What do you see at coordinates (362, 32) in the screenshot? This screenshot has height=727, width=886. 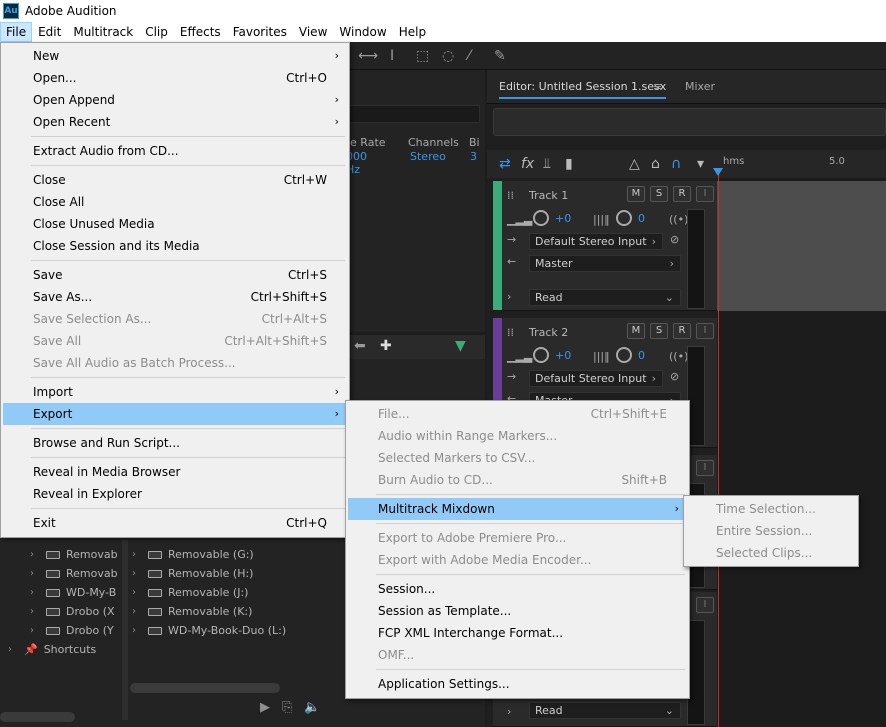 I see `menu-window: Window` at bounding box center [362, 32].